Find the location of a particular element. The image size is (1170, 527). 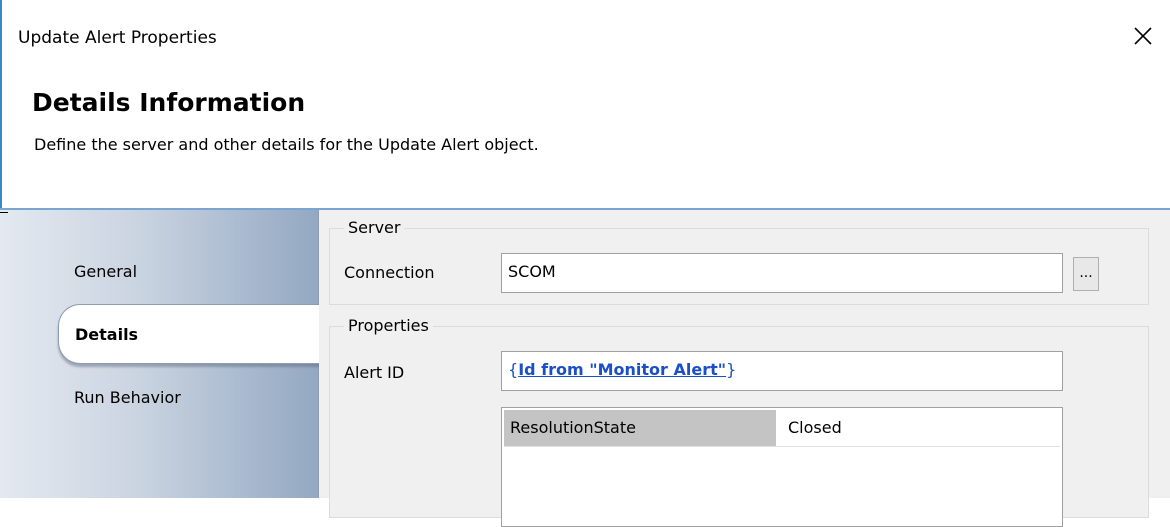

alert-id-link: Id from "Monitor Alert" is located at coordinates (622, 369).